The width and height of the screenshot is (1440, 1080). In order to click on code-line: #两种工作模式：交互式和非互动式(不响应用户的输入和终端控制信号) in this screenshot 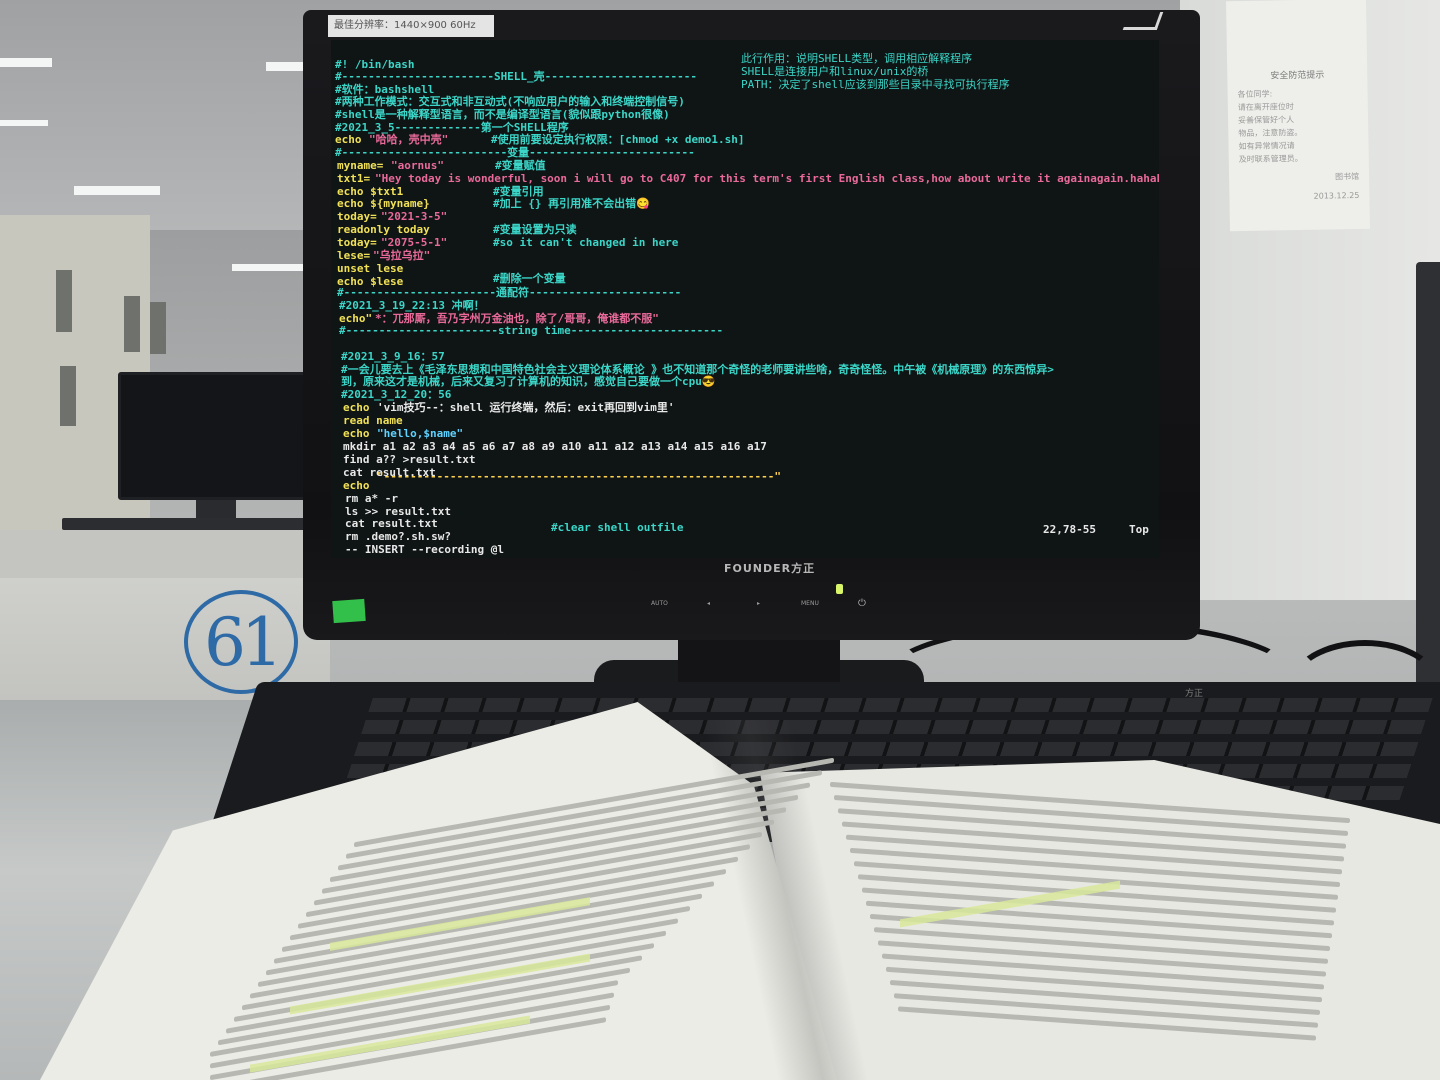, I will do `click(510, 101)`.